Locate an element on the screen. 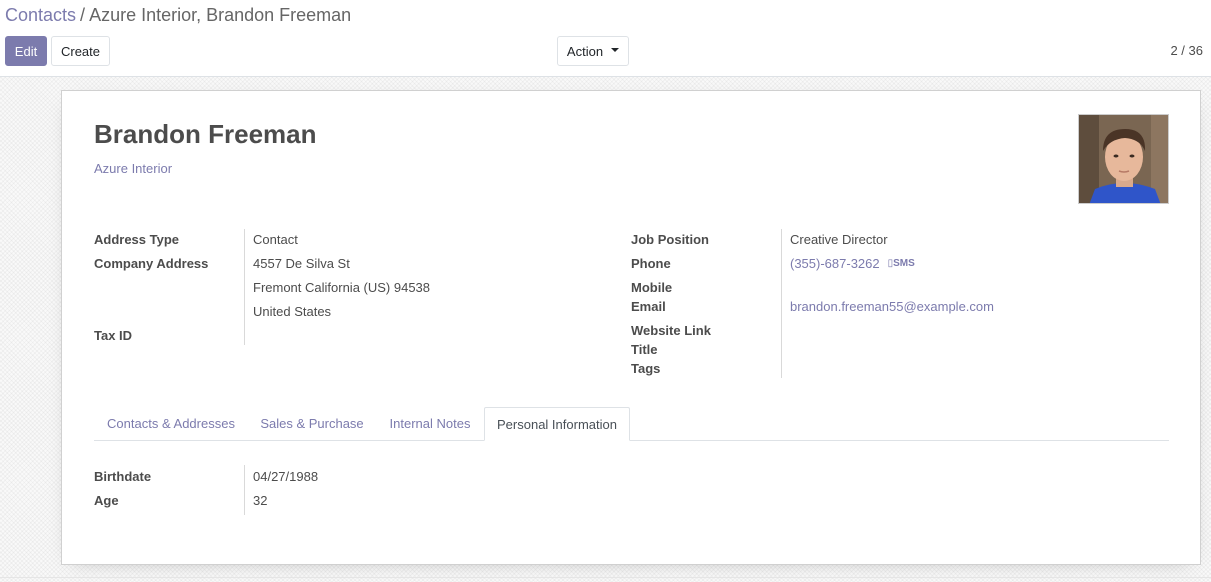 The image size is (1211, 582). age-label: Age is located at coordinates (106, 500).